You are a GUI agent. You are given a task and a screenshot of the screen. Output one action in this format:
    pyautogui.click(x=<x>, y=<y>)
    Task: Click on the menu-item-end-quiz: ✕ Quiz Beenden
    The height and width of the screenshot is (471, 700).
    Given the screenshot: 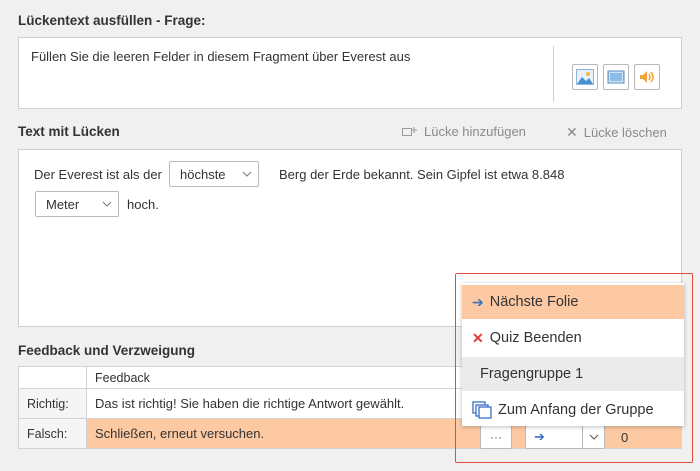 What is the action you would take?
    pyautogui.click(x=573, y=338)
    